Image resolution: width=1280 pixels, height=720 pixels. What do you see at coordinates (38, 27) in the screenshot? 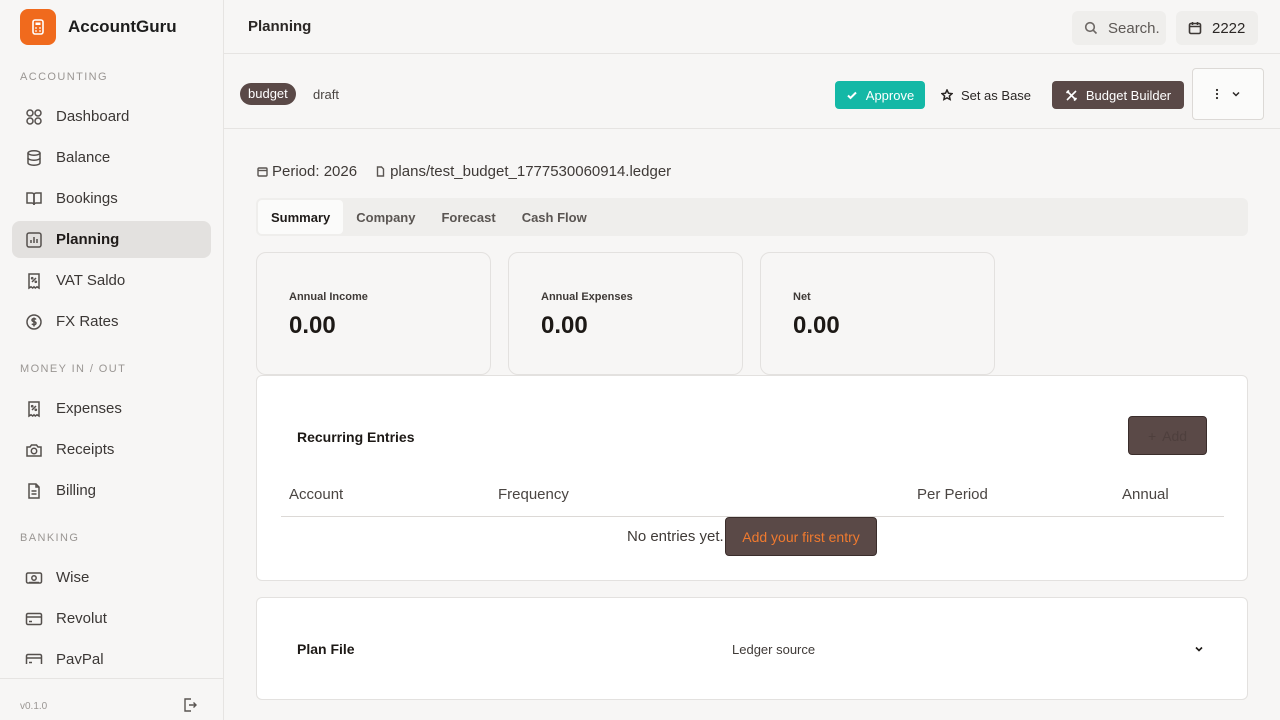
I see `calculator-logo-icon` at bounding box center [38, 27].